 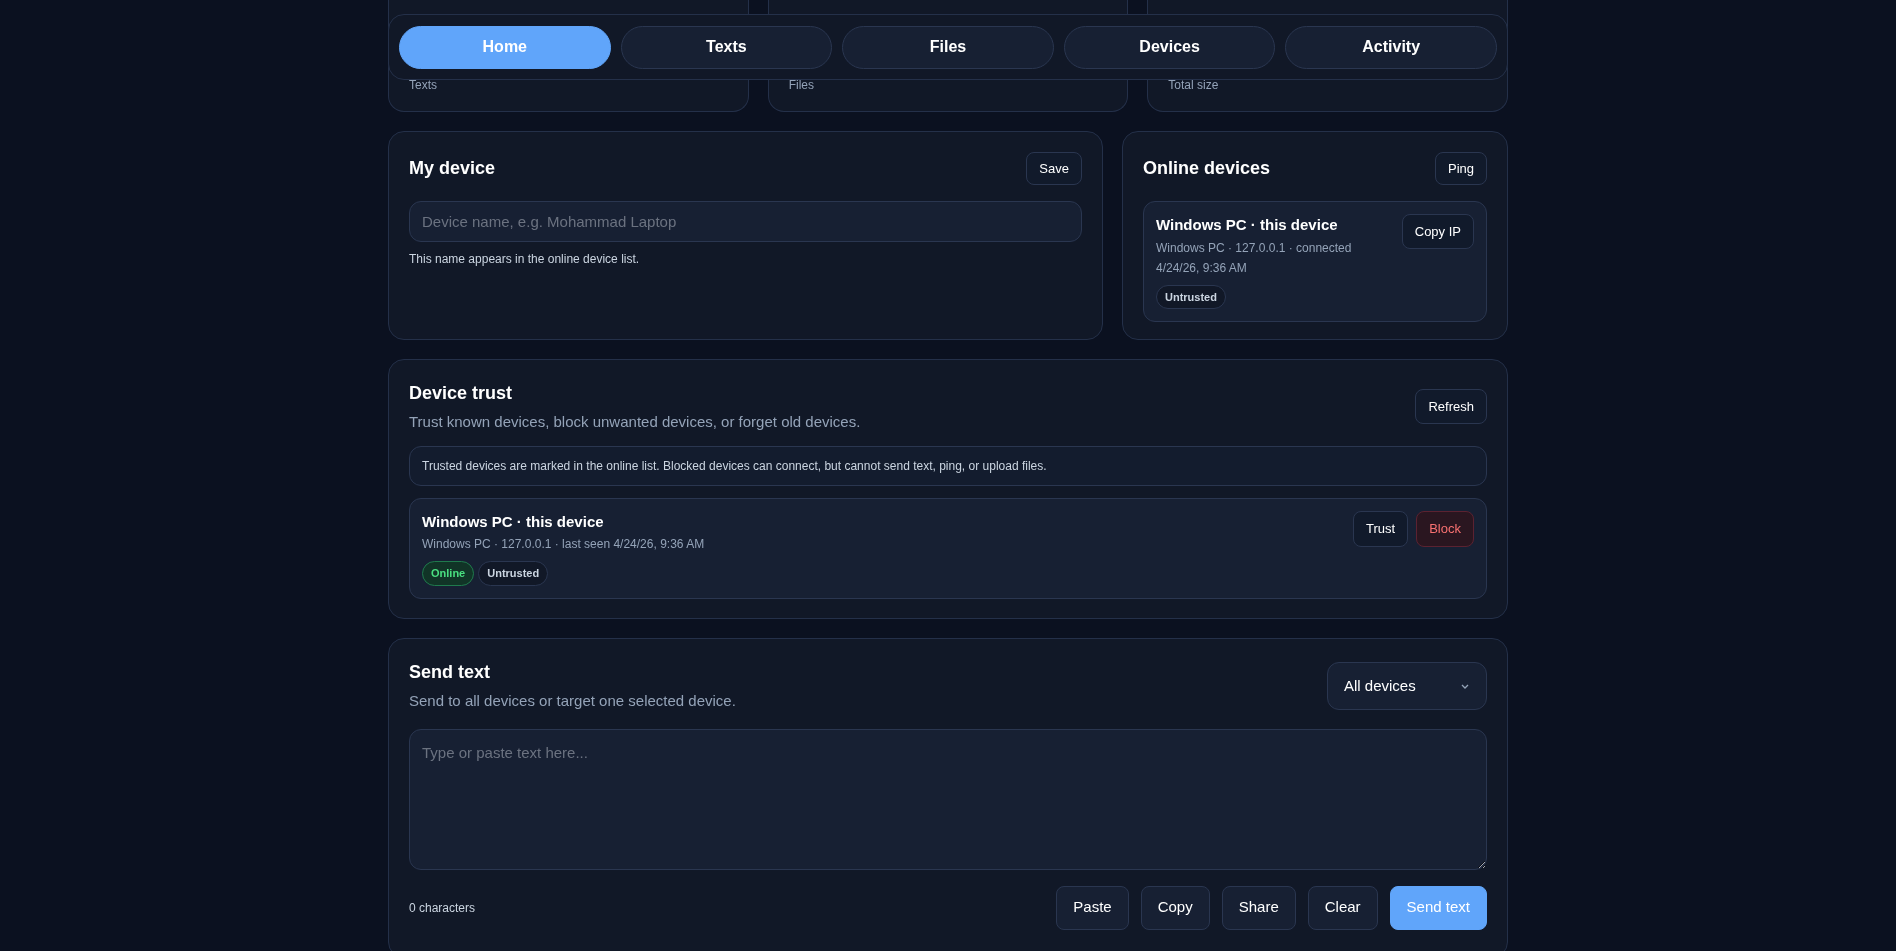 I want to click on nav-tab: Files, so click(x=948, y=47).